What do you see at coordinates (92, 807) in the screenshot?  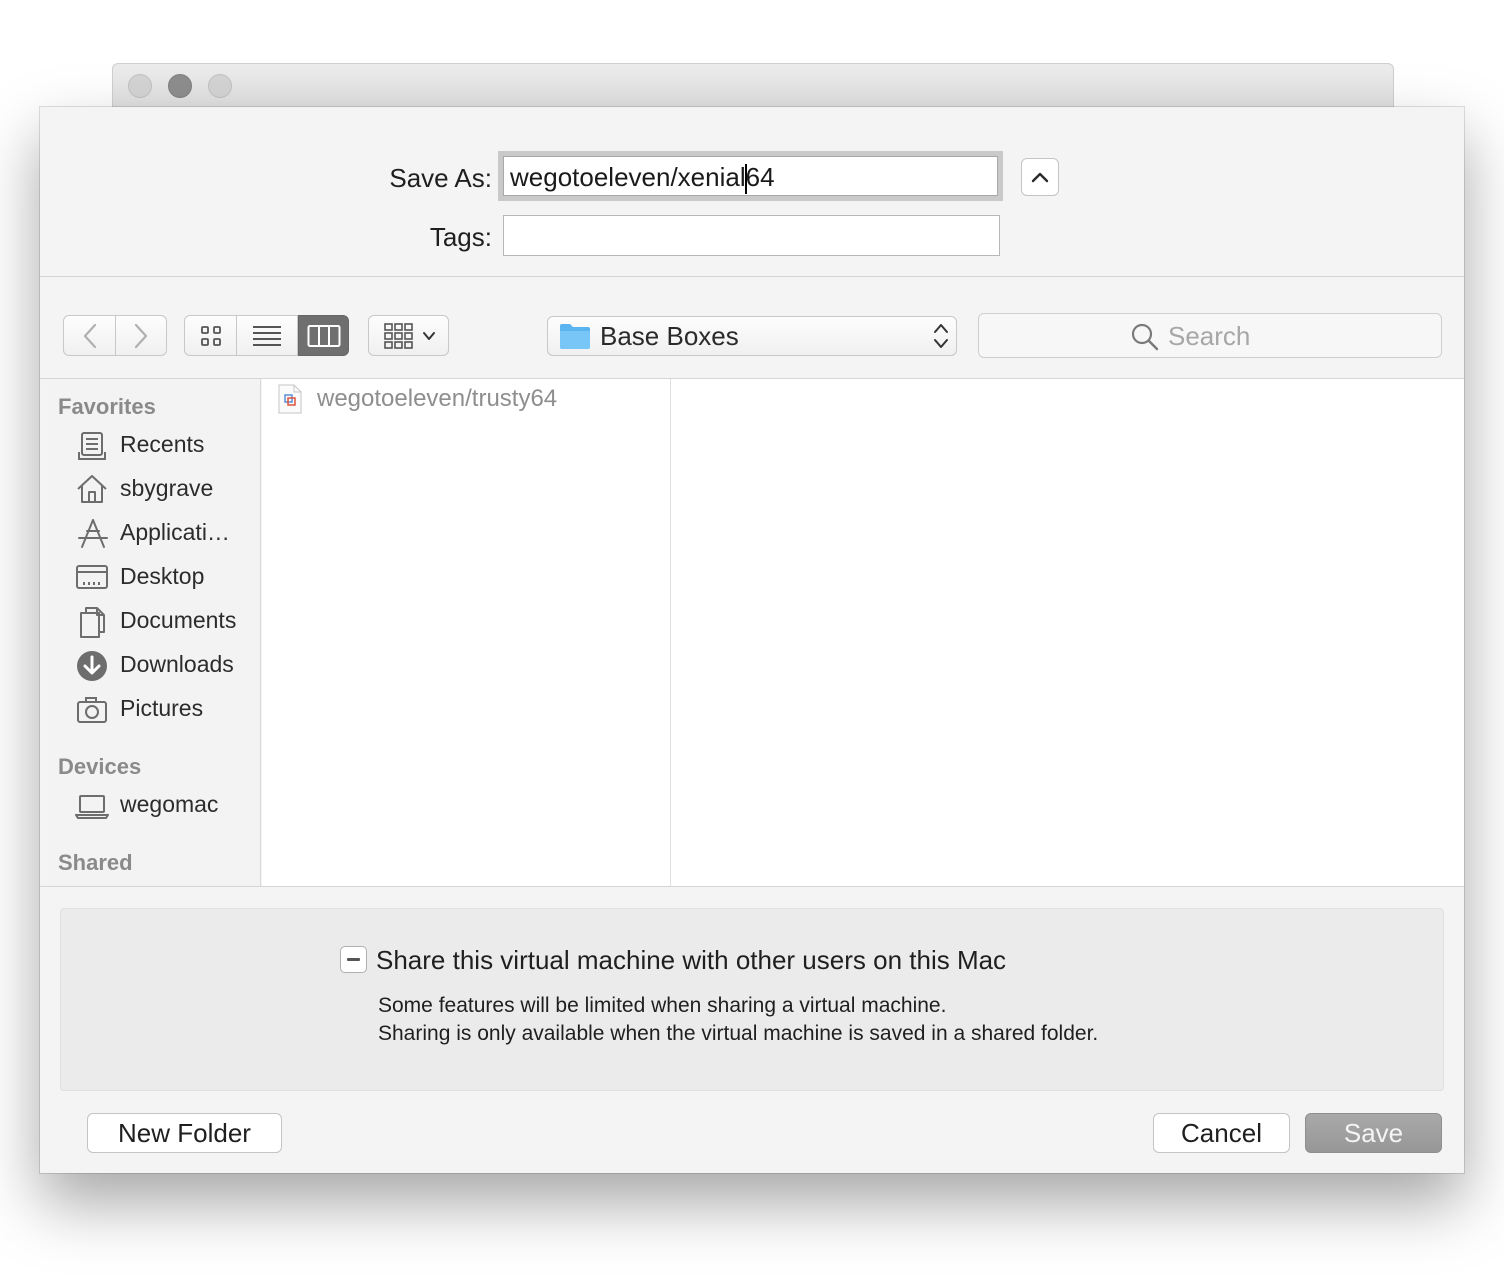 I see `laptop-icon` at bounding box center [92, 807].